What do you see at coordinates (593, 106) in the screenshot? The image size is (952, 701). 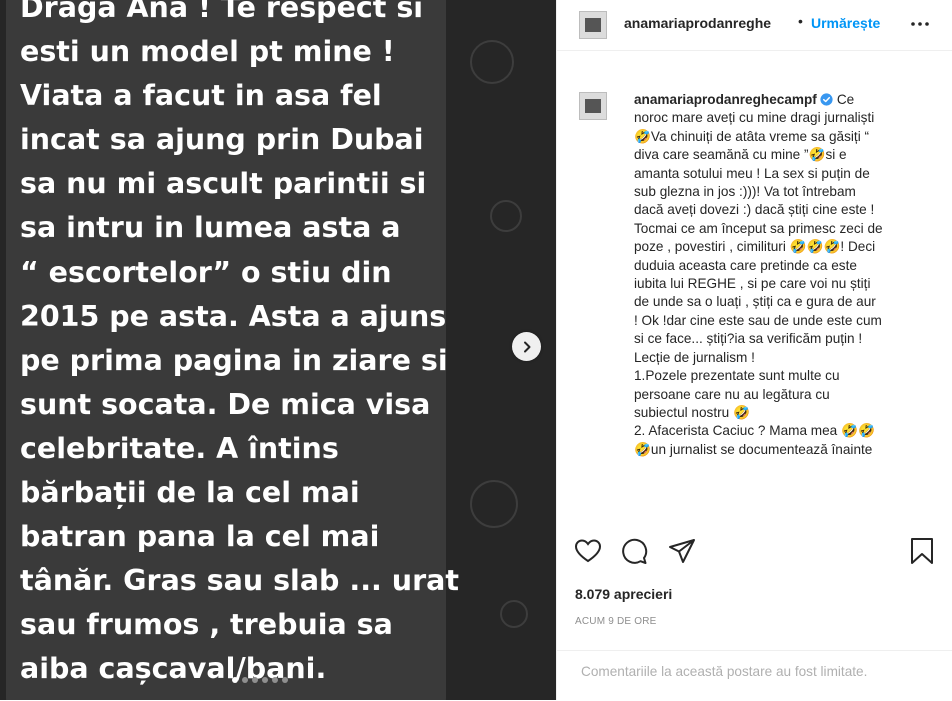 I see `caption-avatar` at bounding box center [593, 106].